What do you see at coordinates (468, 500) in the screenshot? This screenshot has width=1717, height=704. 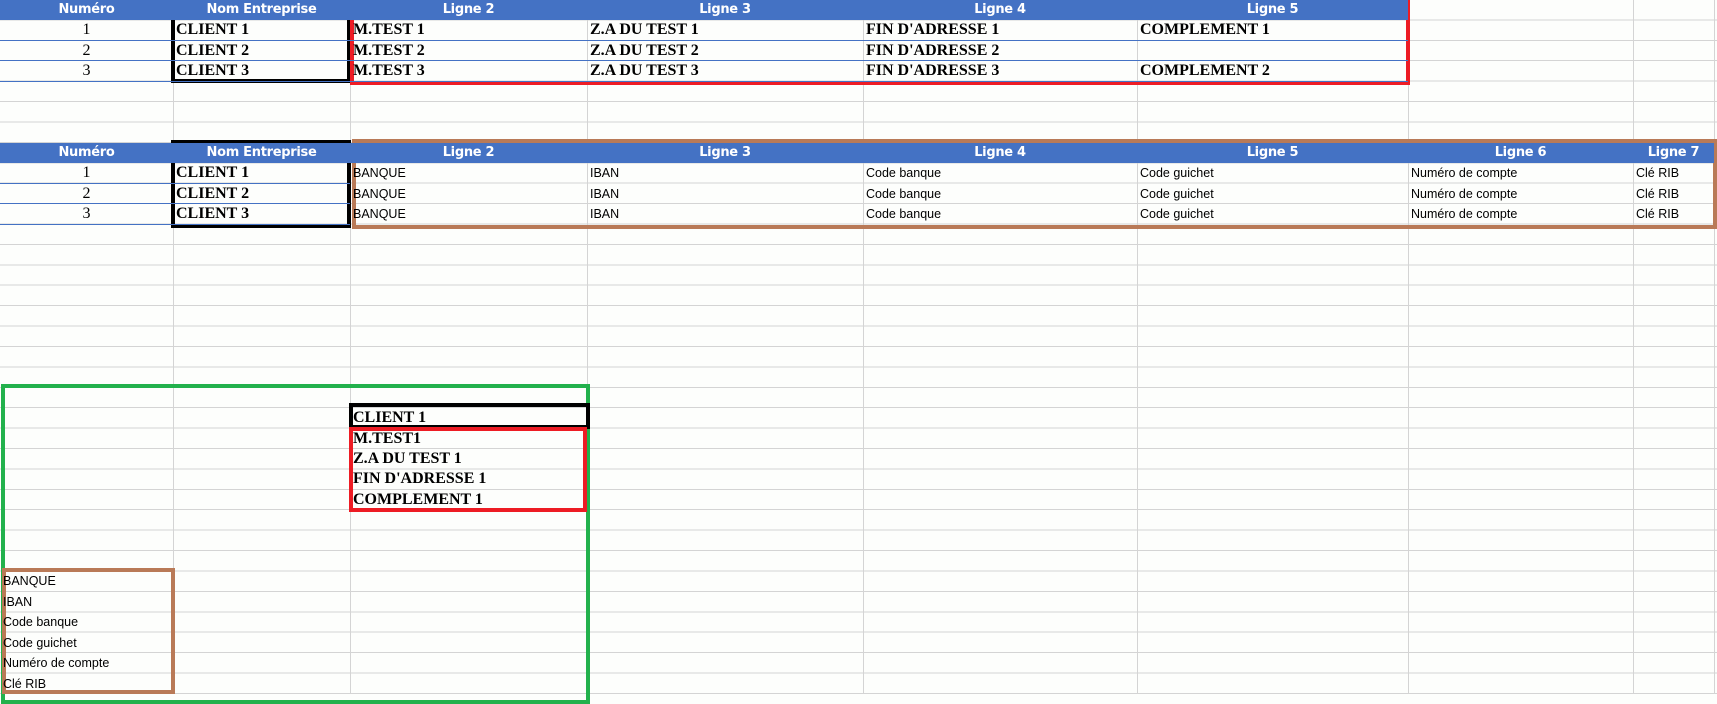 I see `merged-address-cell: COMPLEMENT 1` at bounding box center [468, 500].